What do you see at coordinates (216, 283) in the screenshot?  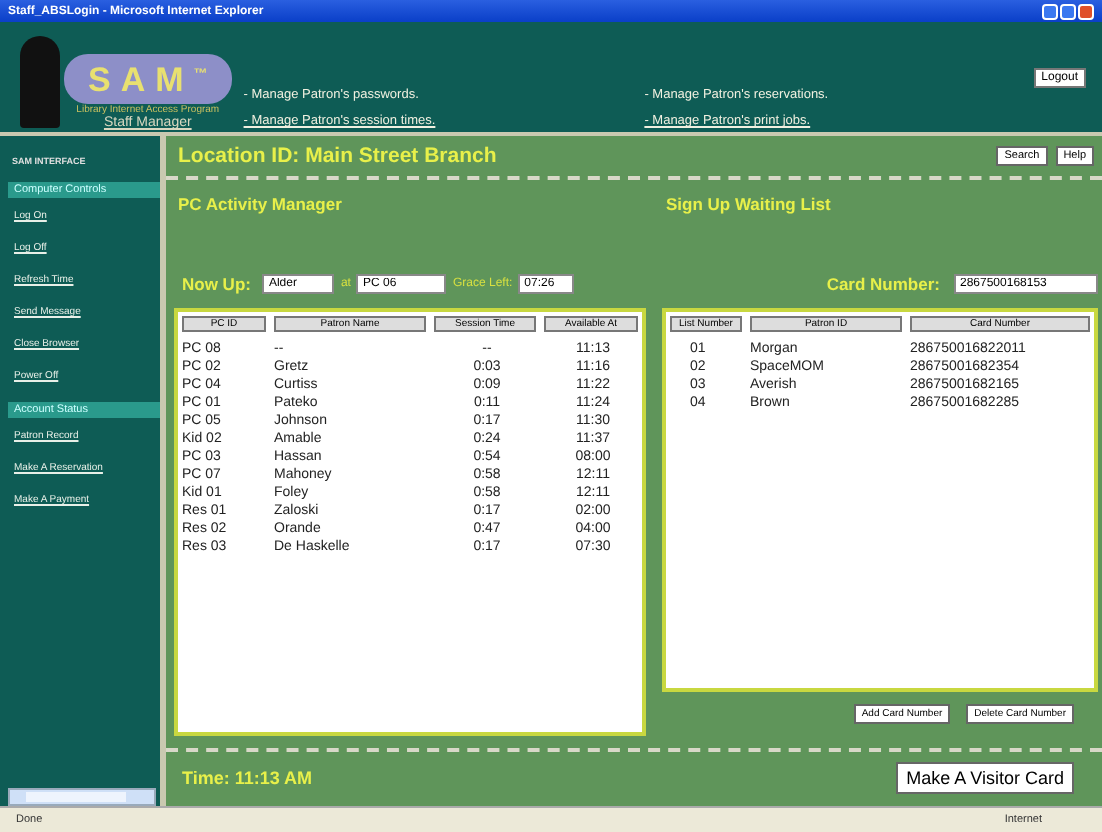 I see `now-up-label: Now Up:` at bounding box center [216, 283].